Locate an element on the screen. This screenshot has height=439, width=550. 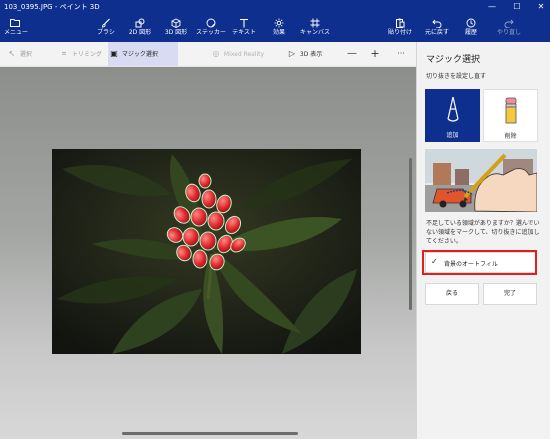
canvas-label: キャンバス is located at coordinates (314, 32).